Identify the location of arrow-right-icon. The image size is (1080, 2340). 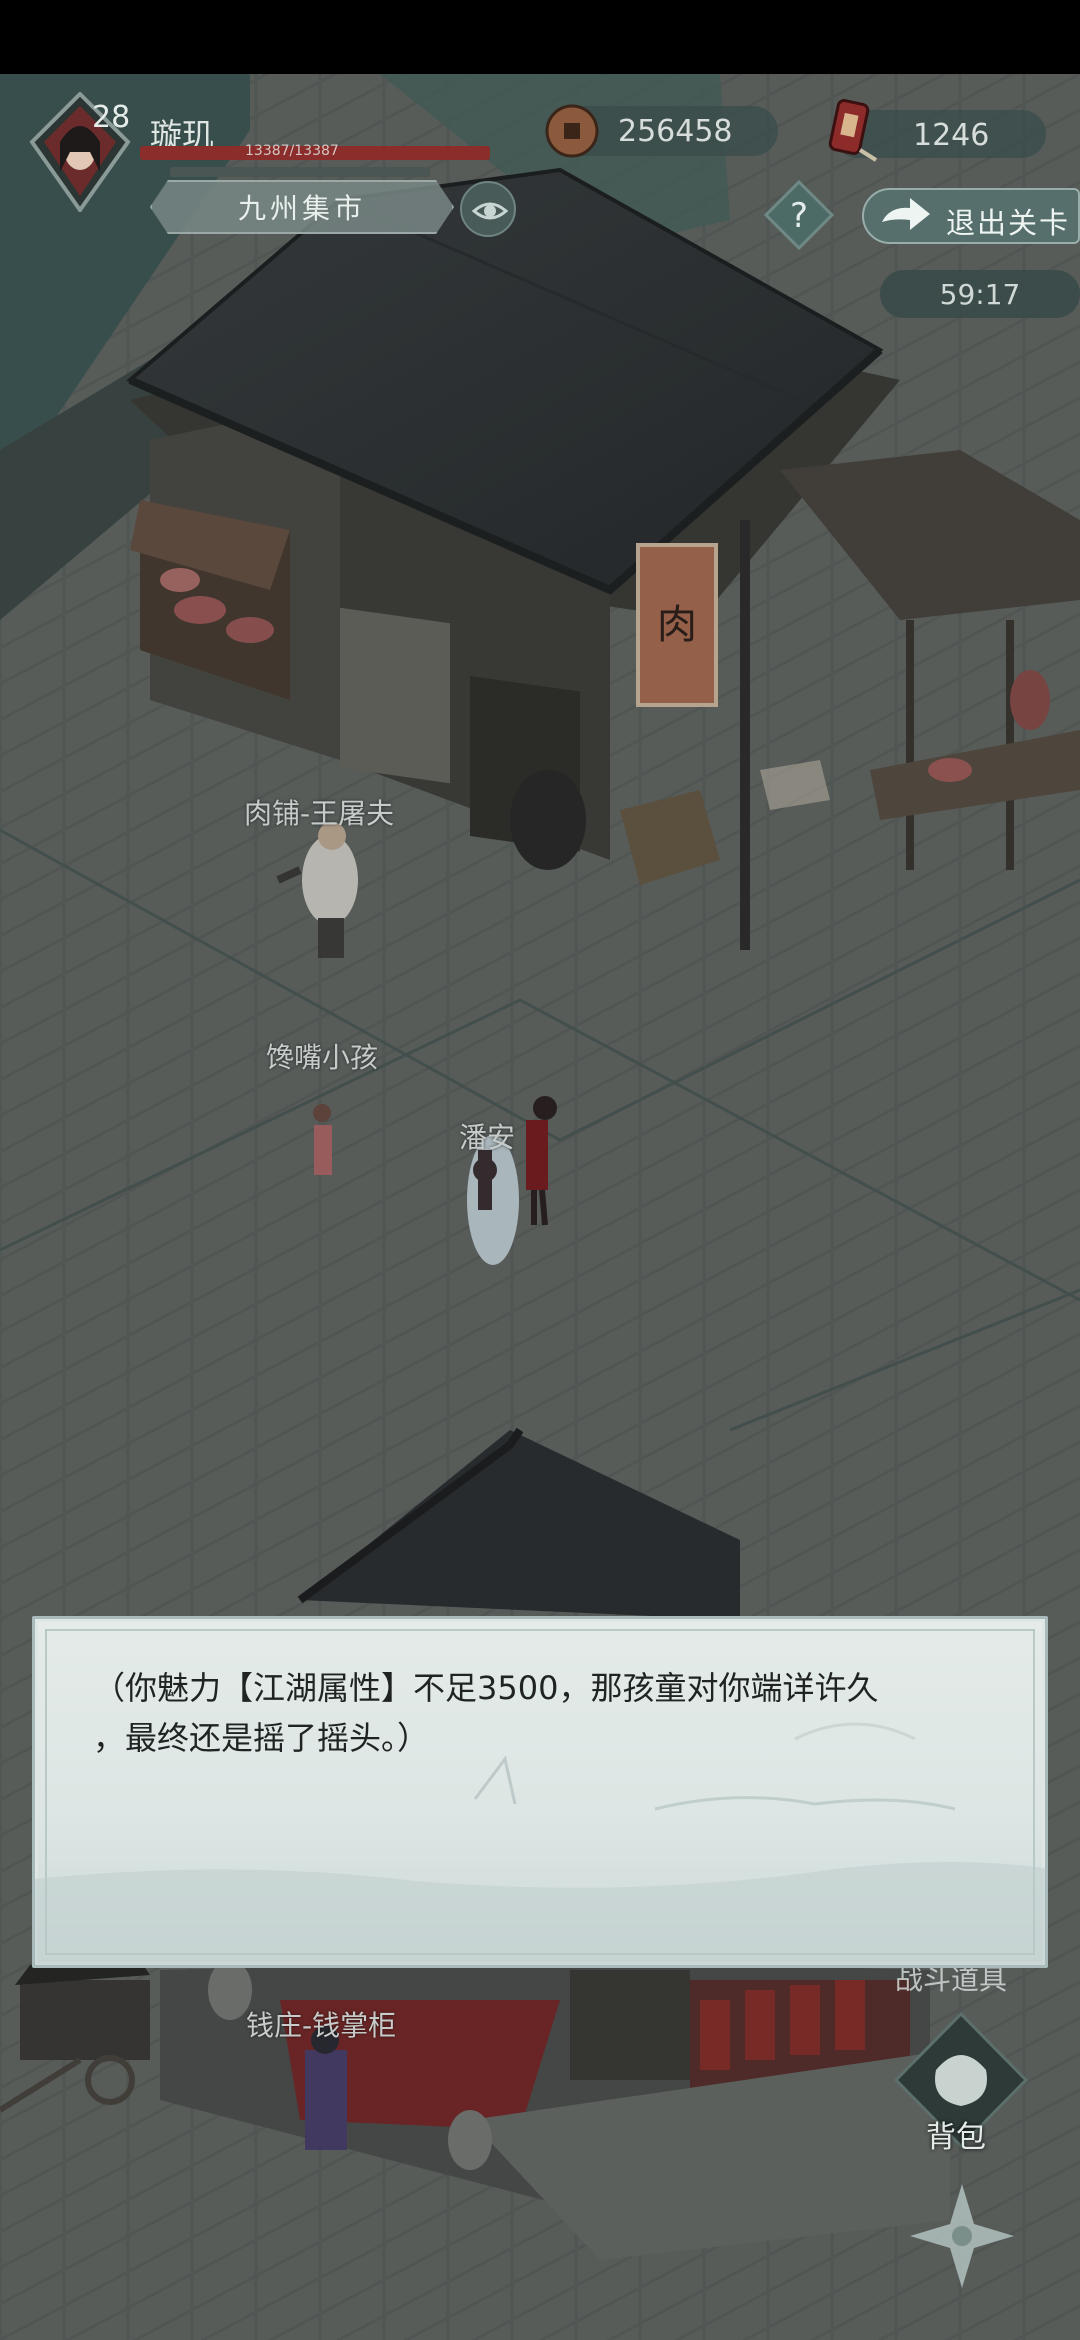
(906, 214).